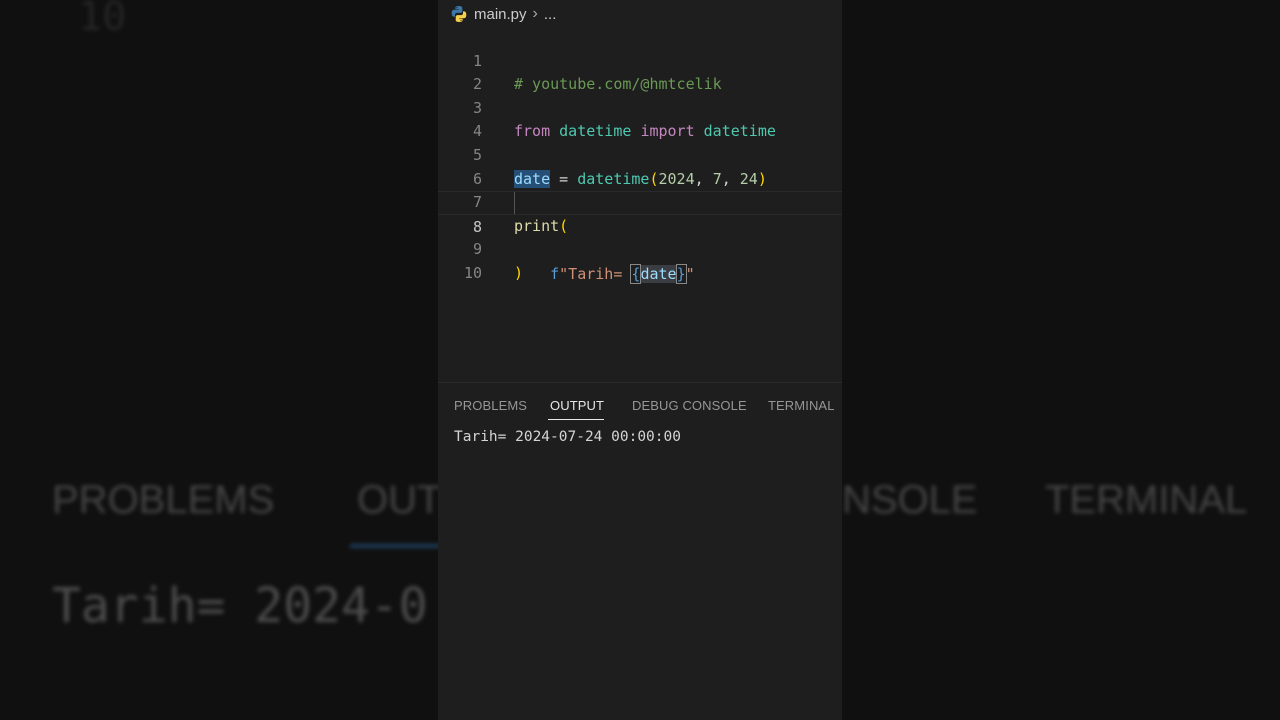 This screenshot has width=1280, height=720. What do you see at coordinates (519, 272) in the screenshot?
I see `line-code: )` at bounding box center [519, 272].